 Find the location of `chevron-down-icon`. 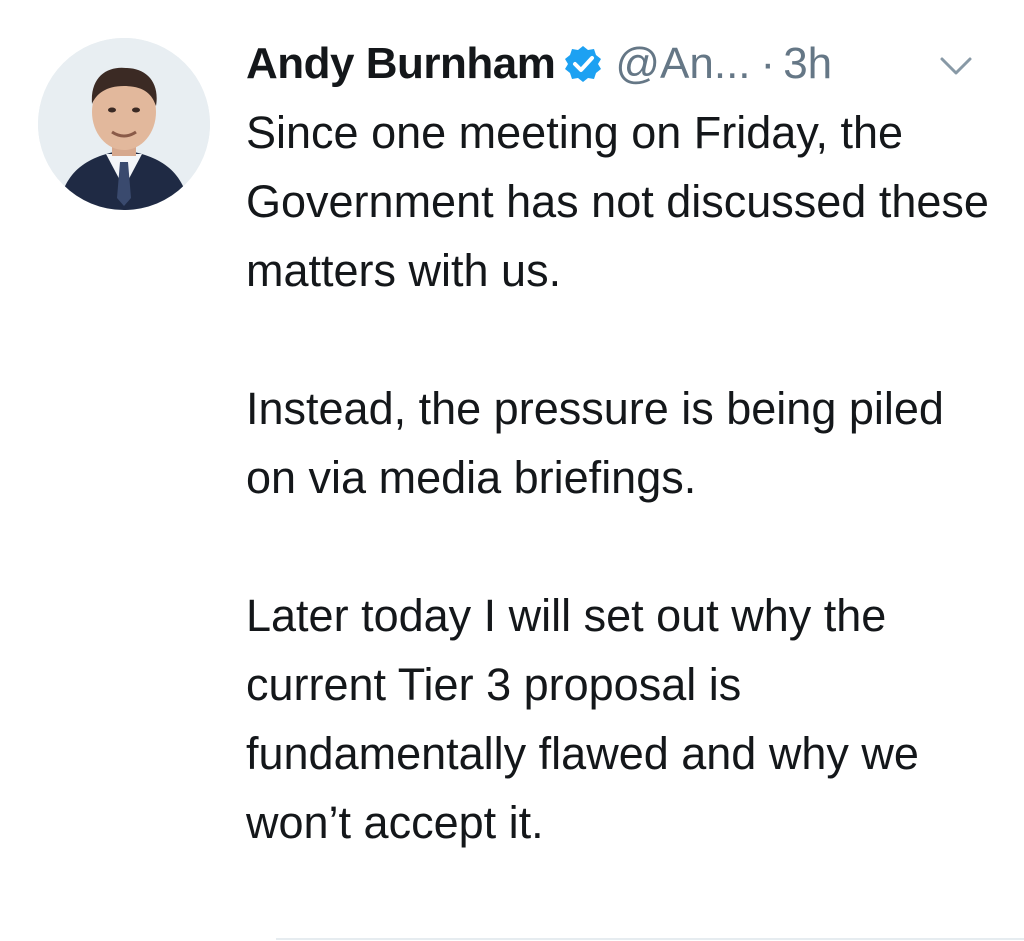

chevron-down-icon is located at coordinates (956, 66).